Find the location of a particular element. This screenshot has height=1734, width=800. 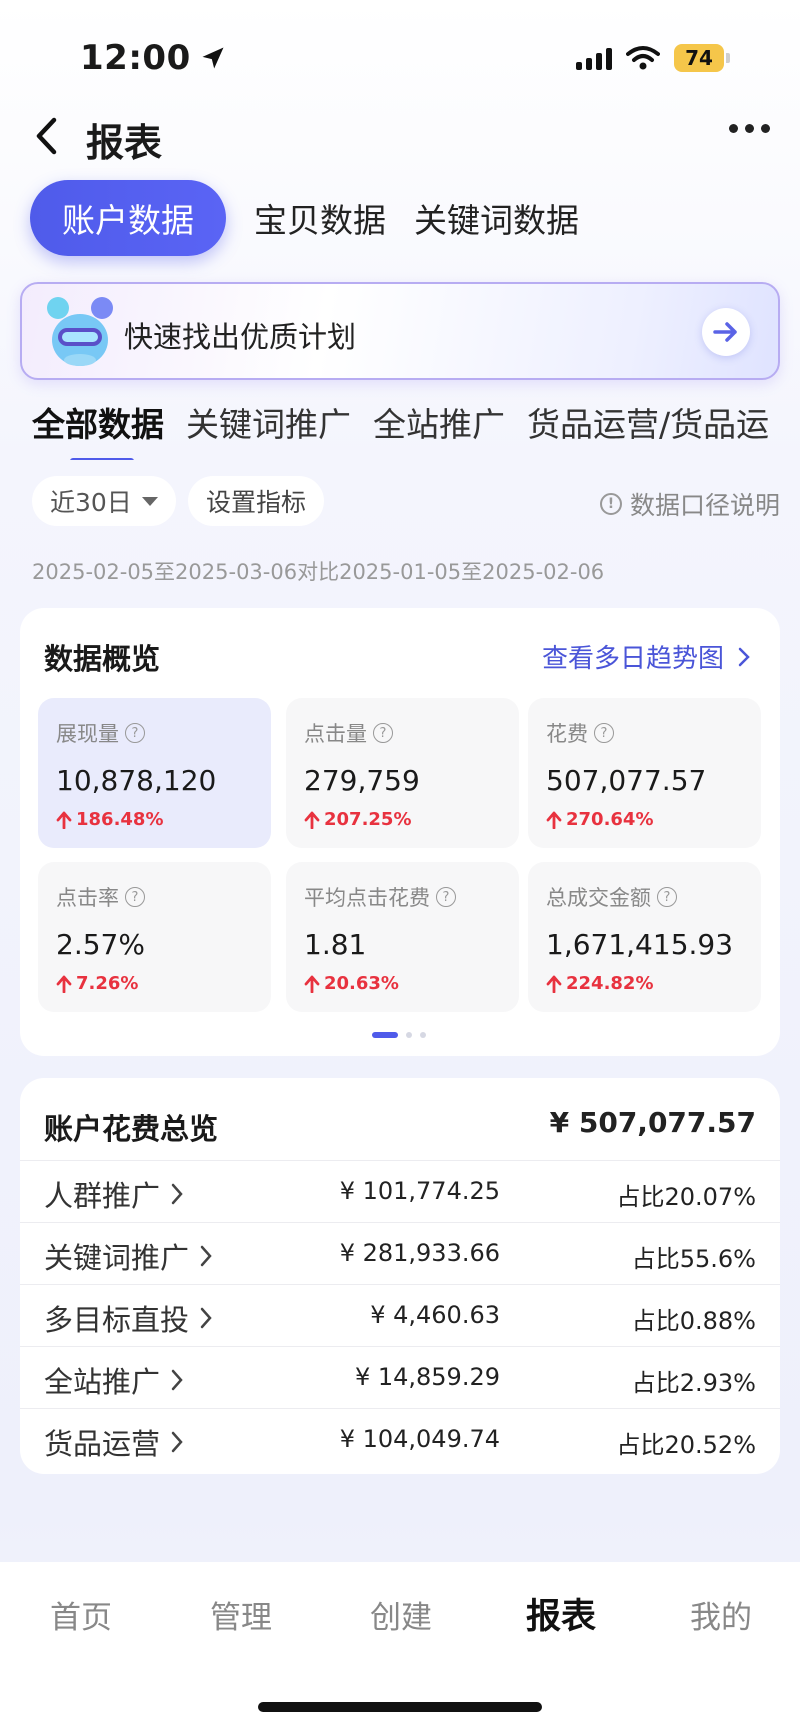

caret-down-icon is located at coordinates (149, 501).